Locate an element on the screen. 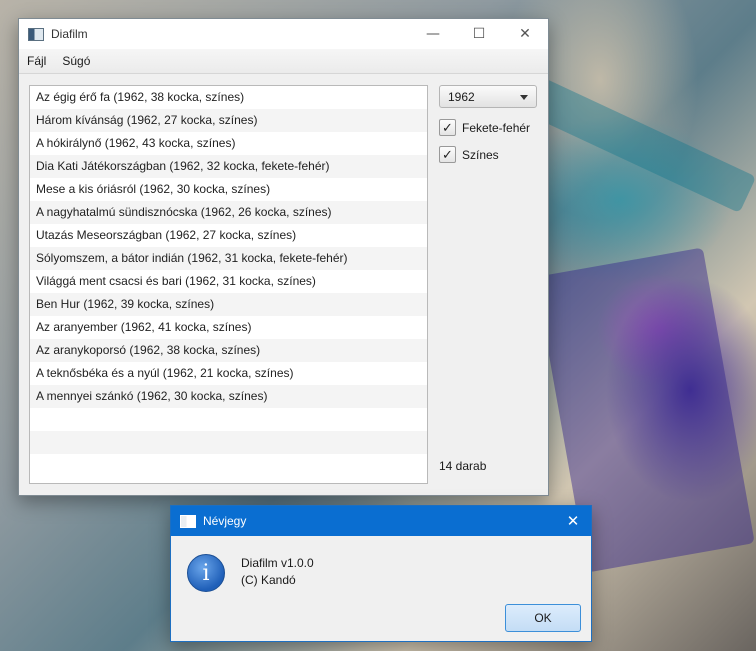 The width and height of the screenshot is (756, 651). checkbox-color: ✓ Színes is located at coordinates (469, 154).